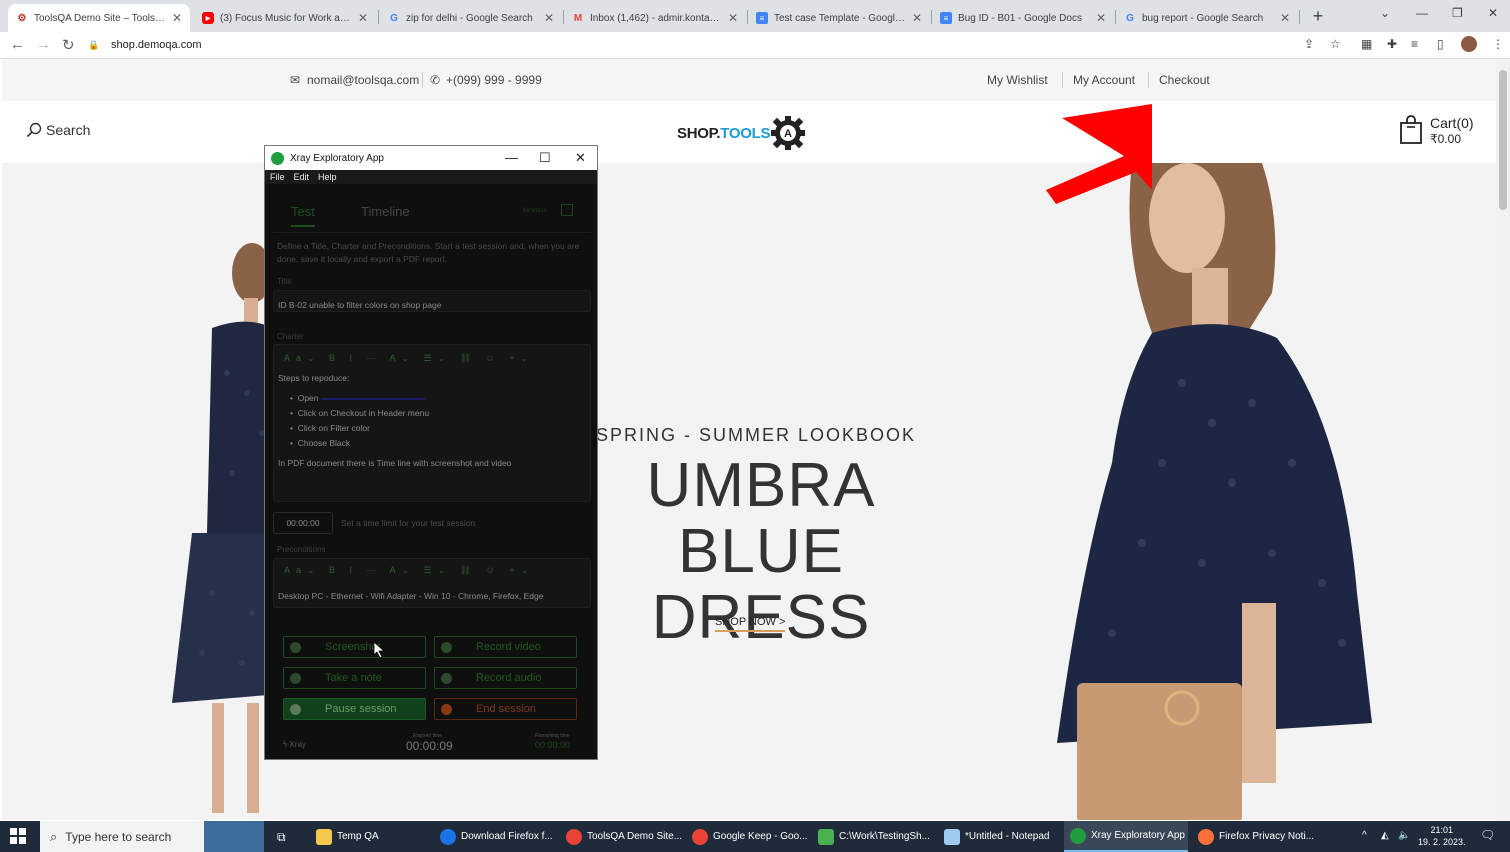 The width and height of the screenshot is (1510, 852). Describe the element at coordinates (1318, 16) in the screenshot. I see `new-tab-button: +` at that location.